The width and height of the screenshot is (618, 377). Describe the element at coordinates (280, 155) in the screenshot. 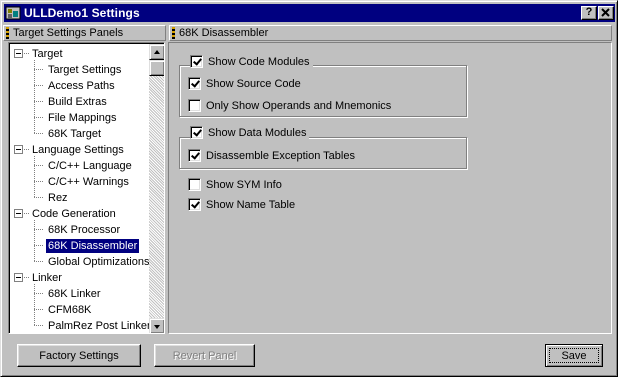

I see `checkbox-label: Disassemble Exception Tables` at that location.